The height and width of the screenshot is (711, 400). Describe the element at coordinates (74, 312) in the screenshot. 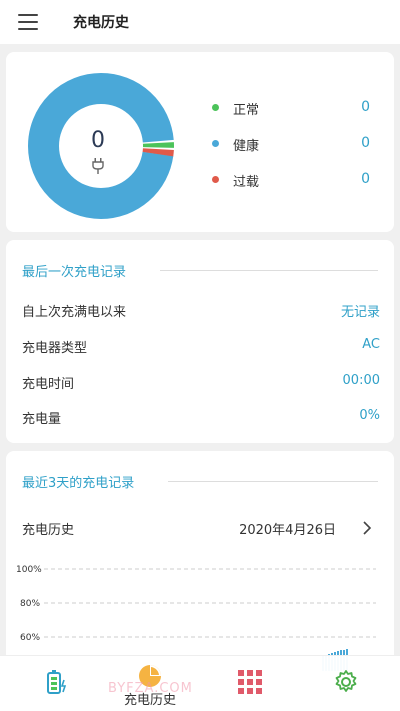

I see `info-label: 自上次充满电以来` at that location.